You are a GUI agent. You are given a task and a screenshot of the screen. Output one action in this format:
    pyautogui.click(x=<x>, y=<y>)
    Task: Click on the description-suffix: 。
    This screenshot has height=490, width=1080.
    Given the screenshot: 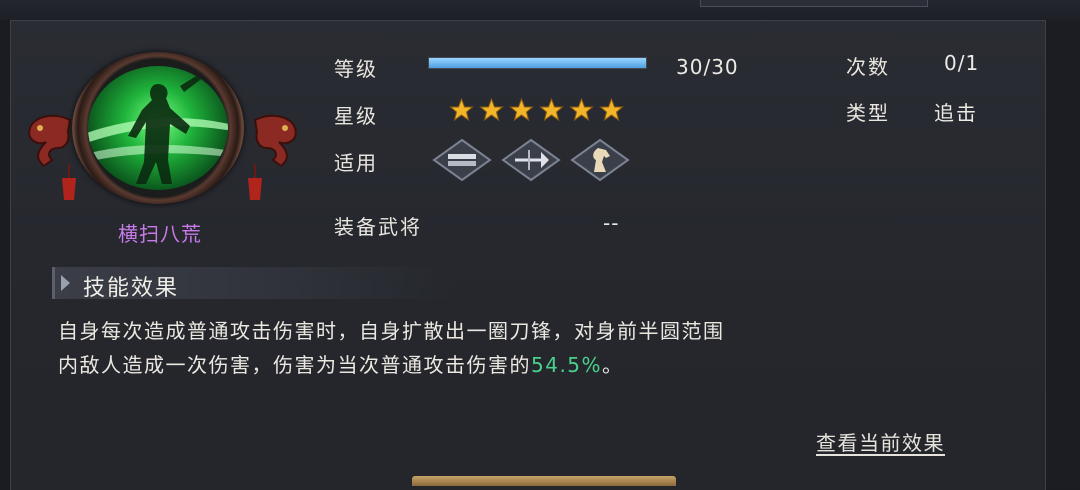 What is the action you would take?
    pyautogui.click(x=613, y=365)
    